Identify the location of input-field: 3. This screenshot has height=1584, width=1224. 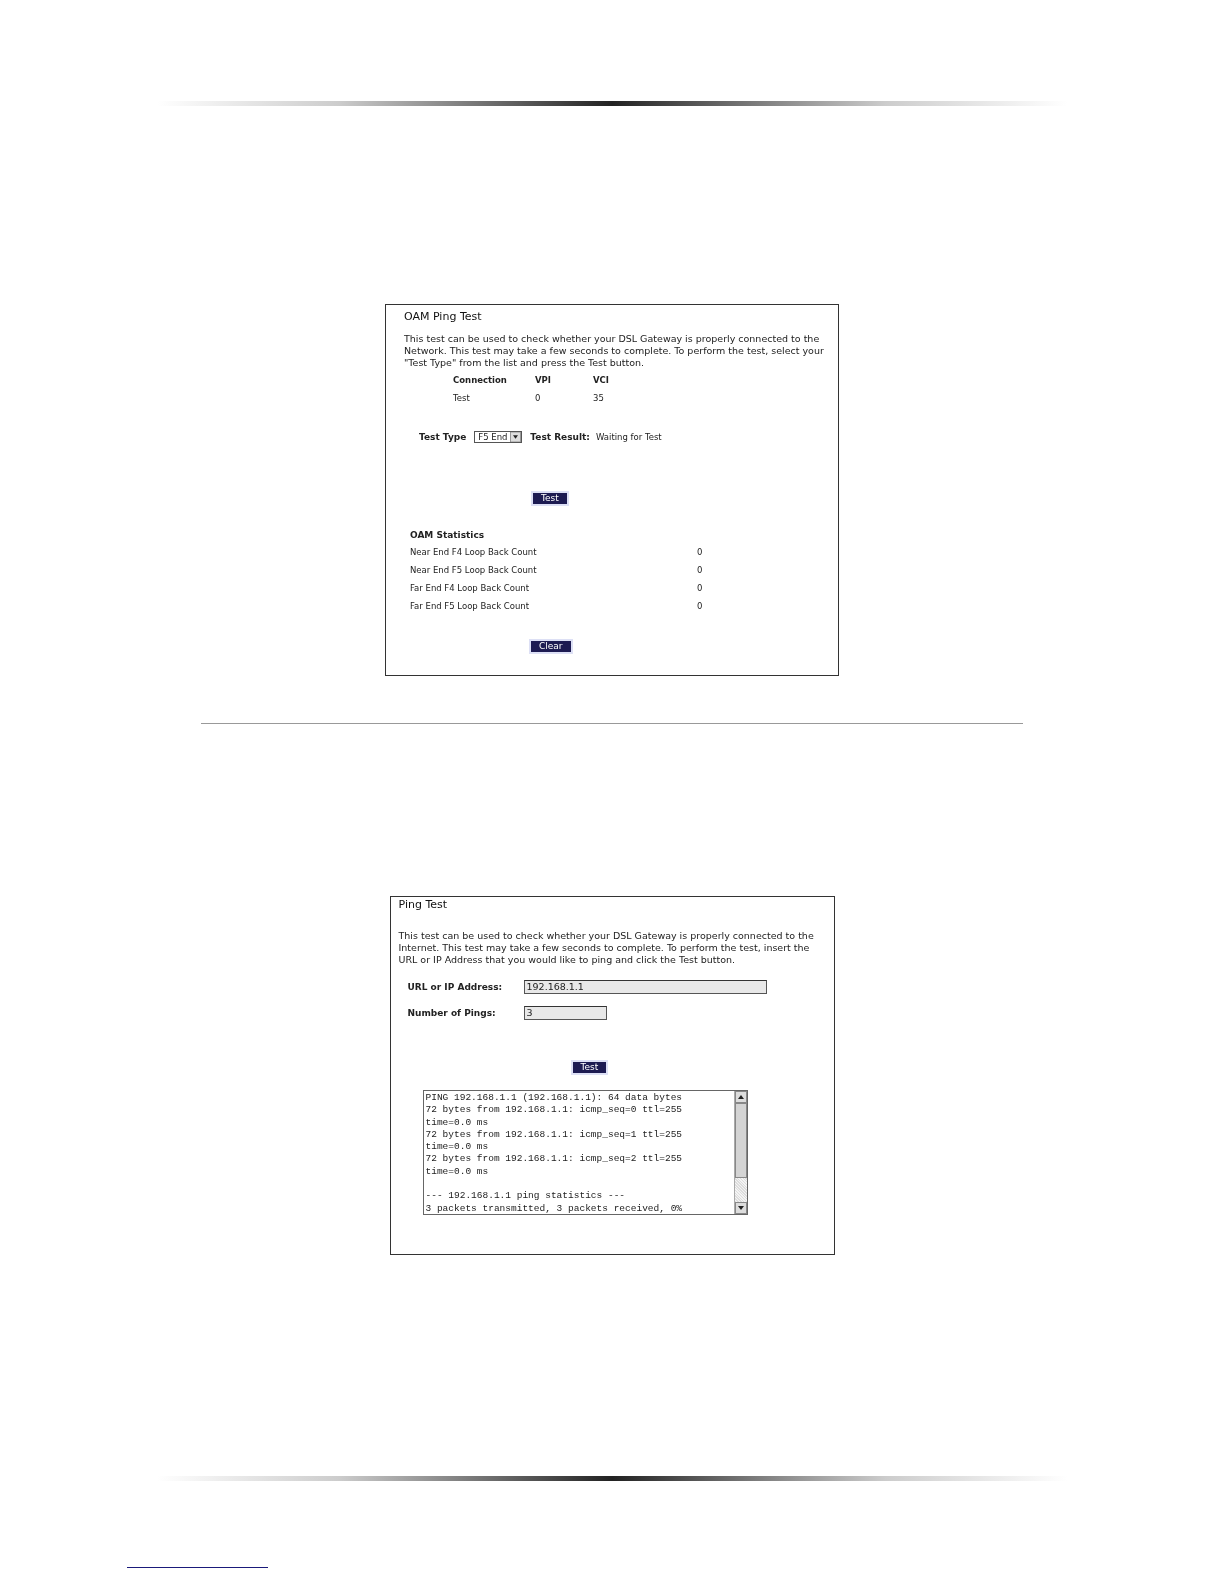
(565, 1013).